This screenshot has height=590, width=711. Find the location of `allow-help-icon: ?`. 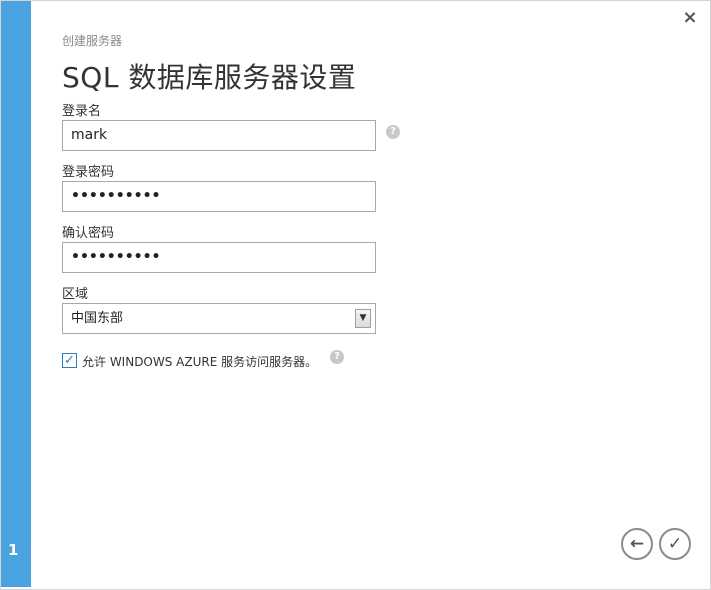

allow-help-icon: ? is located at coordinates (337, 357).